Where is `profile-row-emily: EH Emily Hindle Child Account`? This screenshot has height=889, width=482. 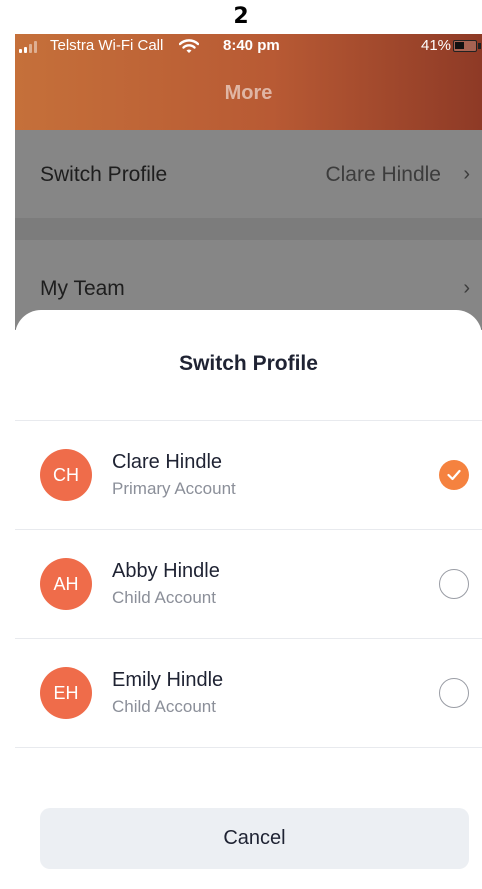
profile-row-emily: EH Emily Hindle Child Account is located at coordinates (248, 693).